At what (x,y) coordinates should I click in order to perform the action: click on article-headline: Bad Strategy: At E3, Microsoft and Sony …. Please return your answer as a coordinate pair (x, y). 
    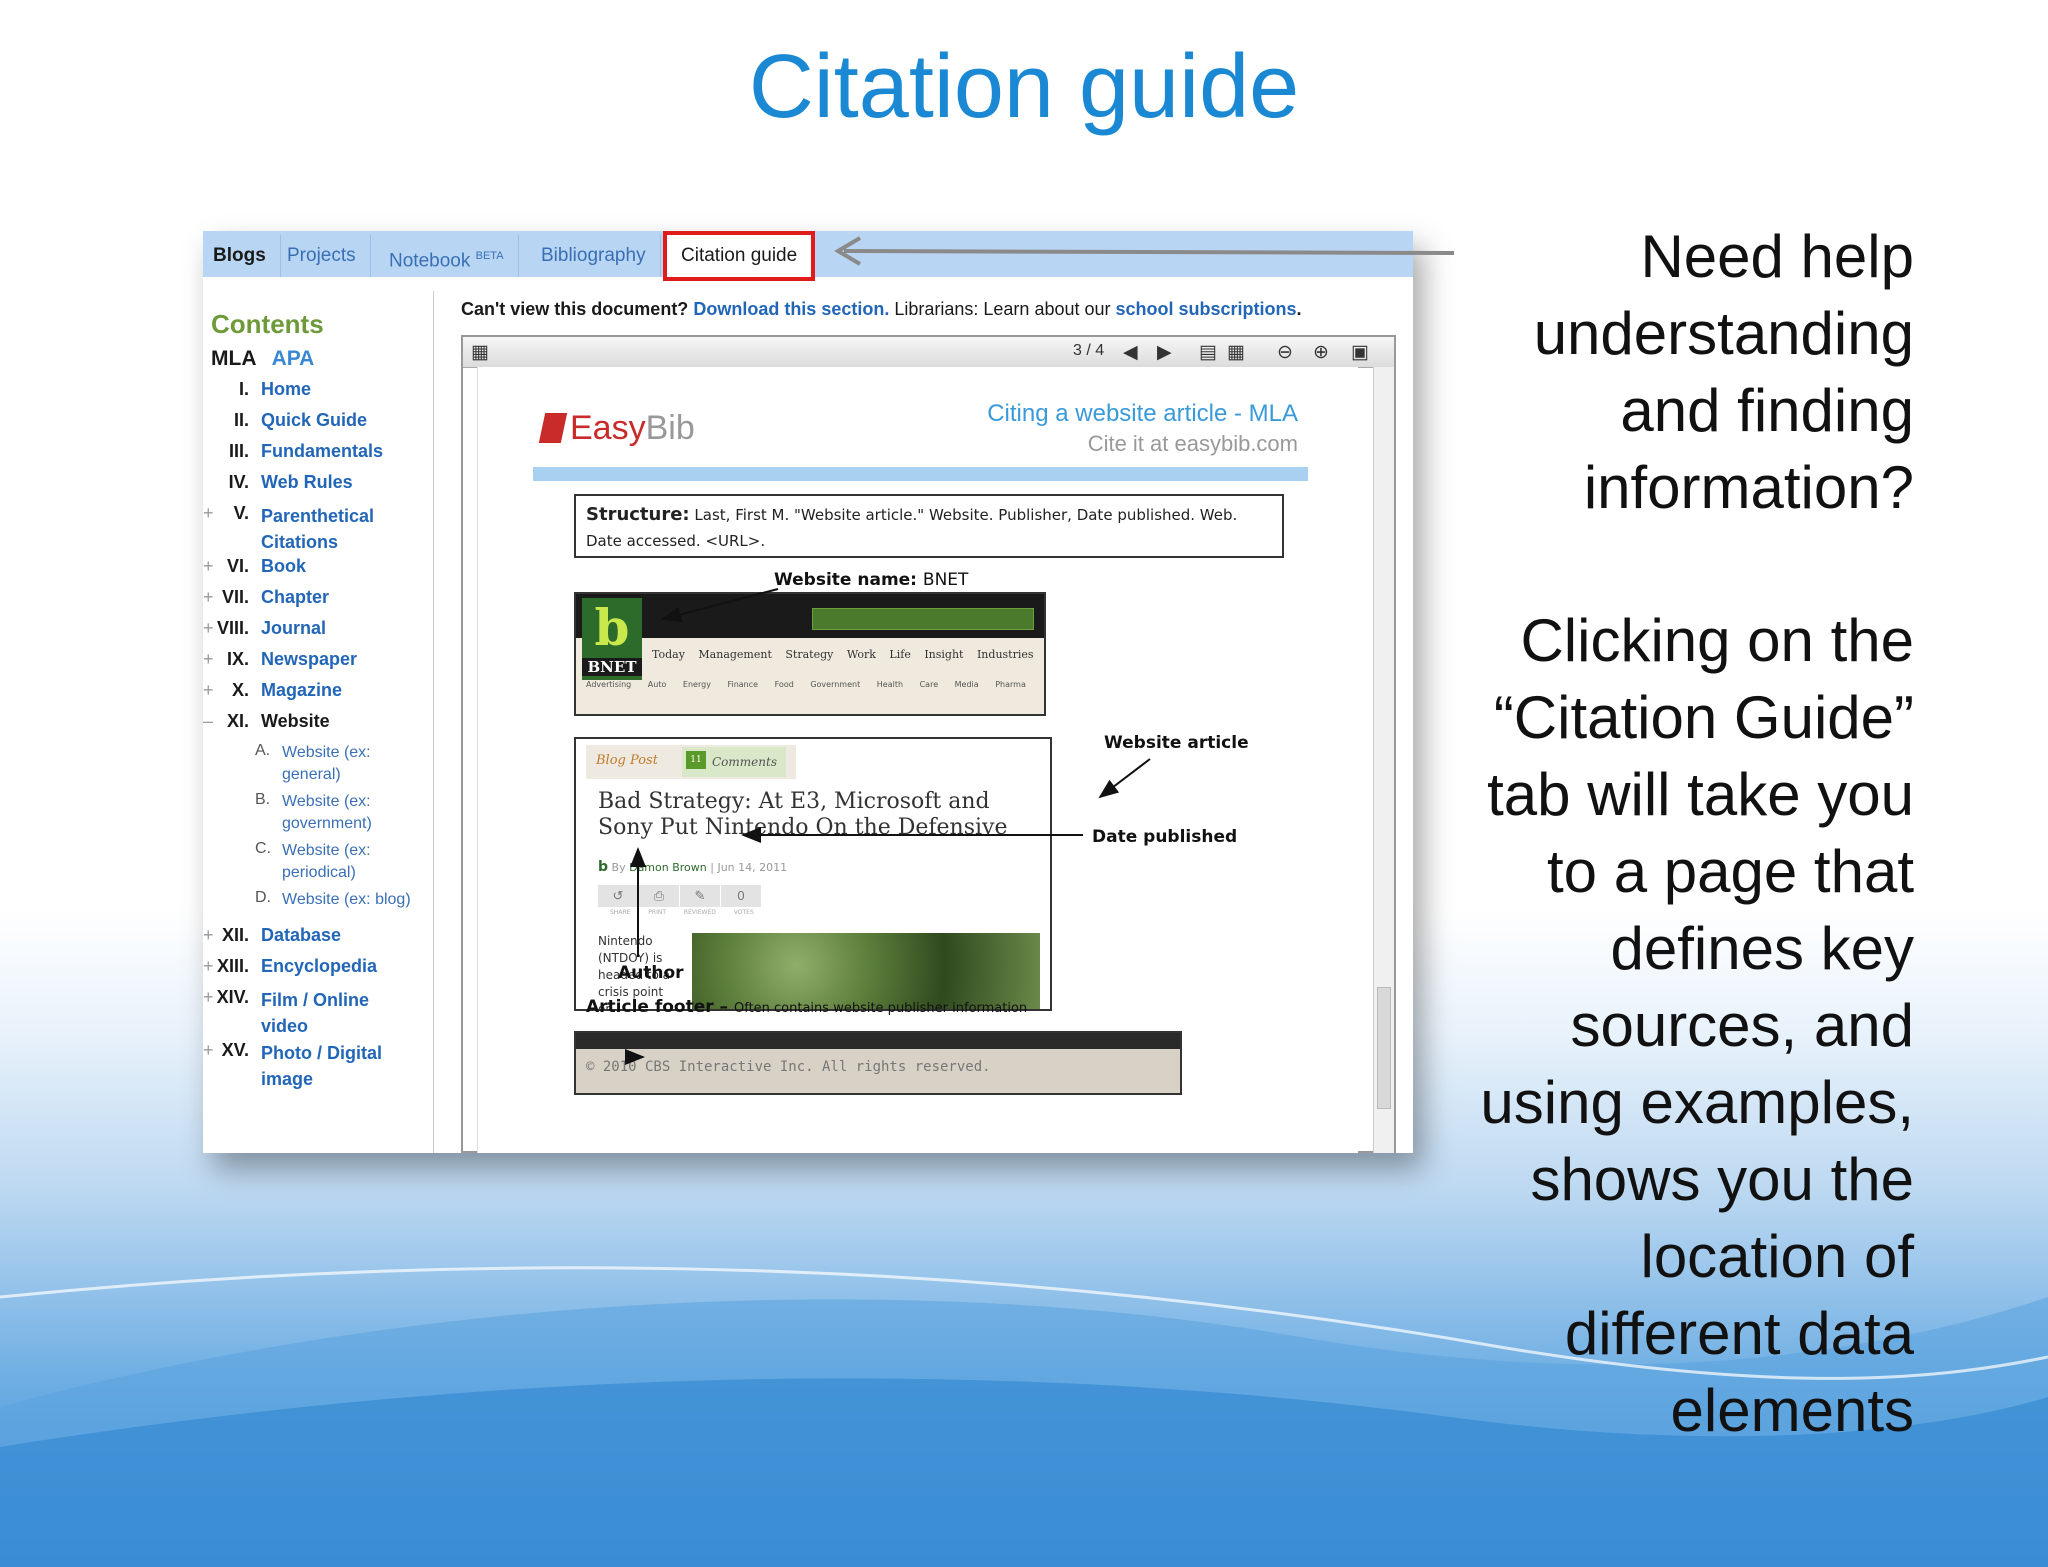
    Looking at the image, I should click on (803, 814).